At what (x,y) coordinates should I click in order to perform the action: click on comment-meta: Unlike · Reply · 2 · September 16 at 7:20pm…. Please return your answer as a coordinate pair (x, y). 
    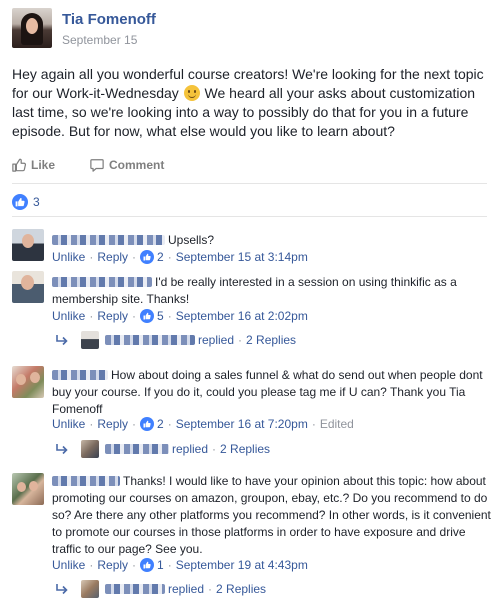
    Looking at the image, I should click on (203, 424).